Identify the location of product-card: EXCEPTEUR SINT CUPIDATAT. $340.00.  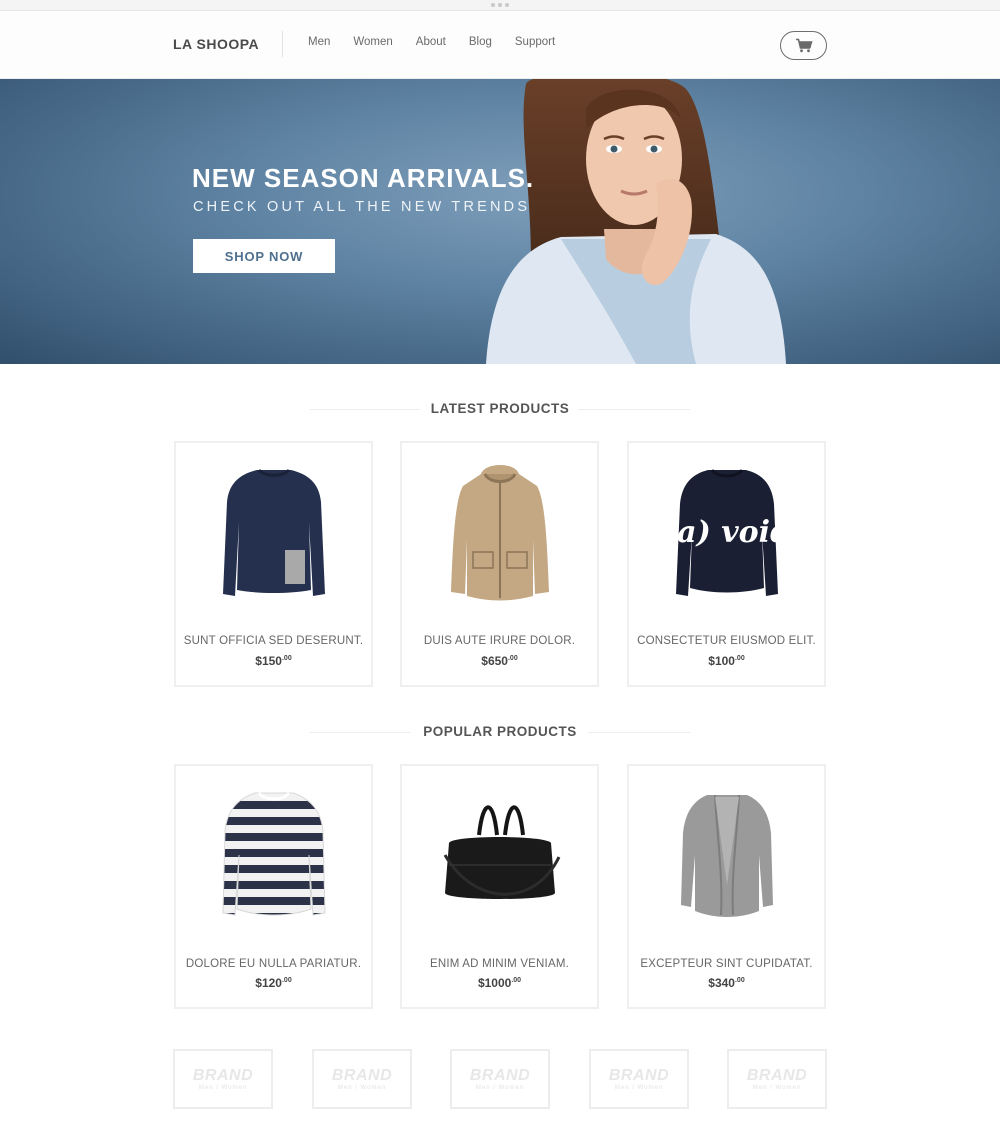
(726, 886).